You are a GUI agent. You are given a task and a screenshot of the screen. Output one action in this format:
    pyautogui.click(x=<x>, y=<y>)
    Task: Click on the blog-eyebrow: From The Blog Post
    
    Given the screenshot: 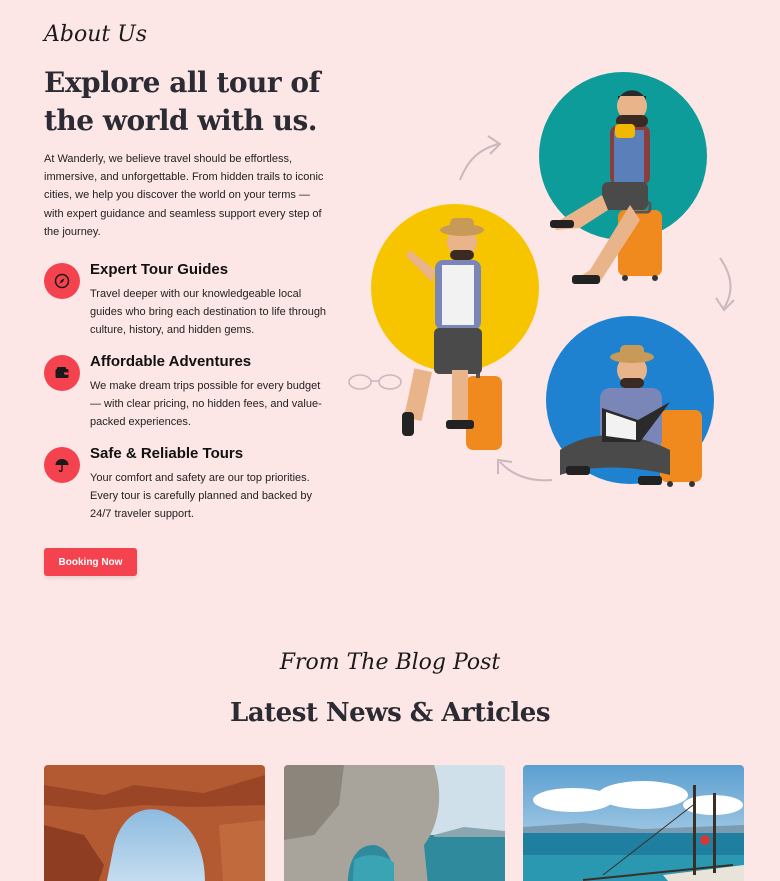 What is the action you would take?
    pyautogui.click(x=390, y=662)
    